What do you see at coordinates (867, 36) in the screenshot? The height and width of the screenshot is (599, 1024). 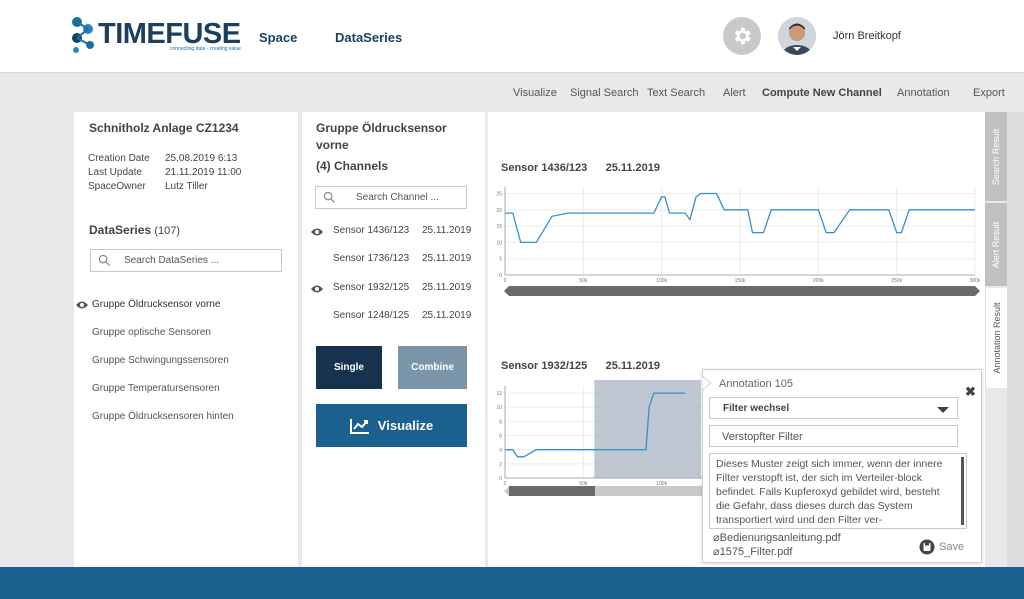 I see `user-name: Jörn Breitkopf` at bounding box center [867, 36].